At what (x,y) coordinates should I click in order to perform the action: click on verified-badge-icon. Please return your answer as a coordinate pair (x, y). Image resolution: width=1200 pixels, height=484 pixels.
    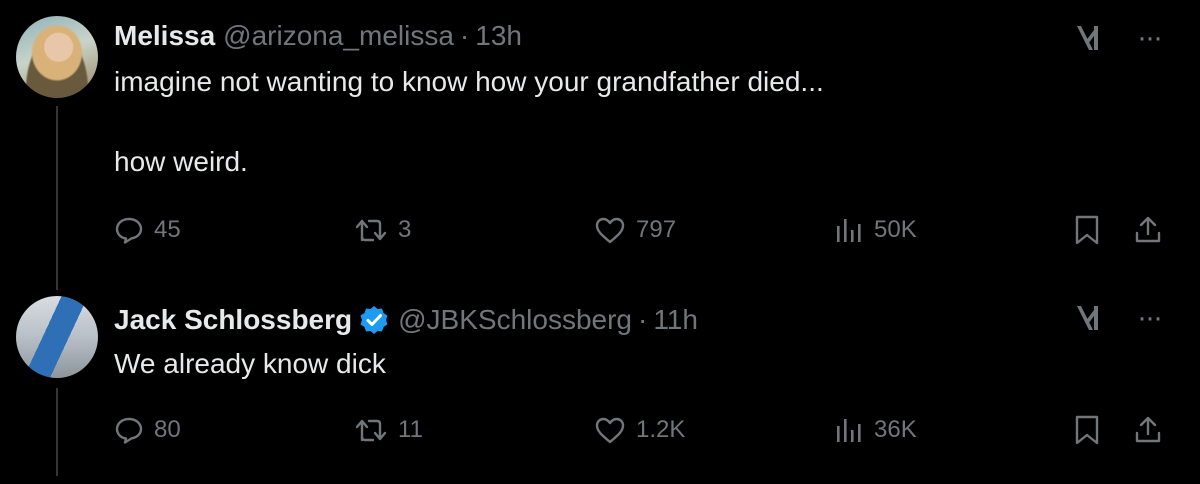
    Looking at the image, I should click on (374, 320).